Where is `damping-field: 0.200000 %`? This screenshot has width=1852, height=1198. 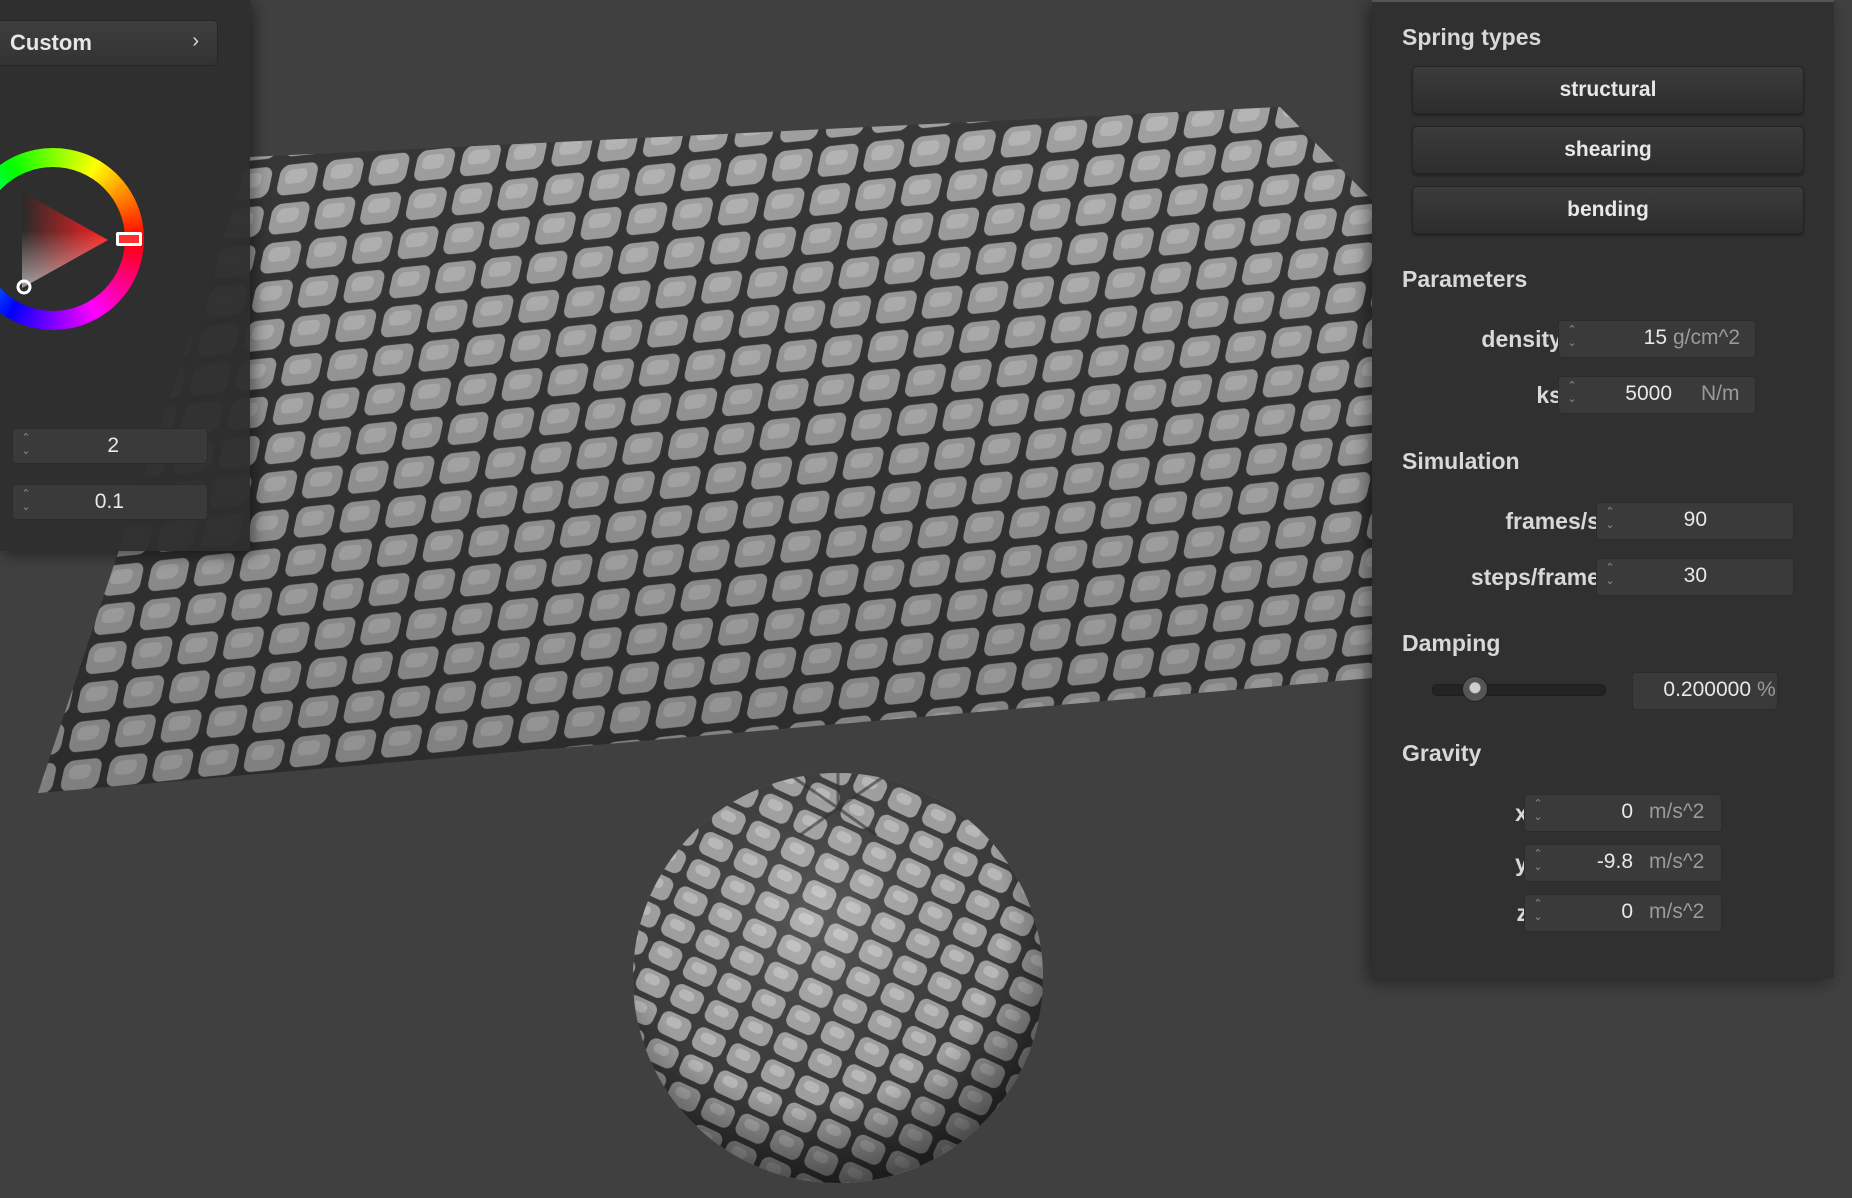
damping-field: 0.200000 % is located at coordinates (1705, 691).